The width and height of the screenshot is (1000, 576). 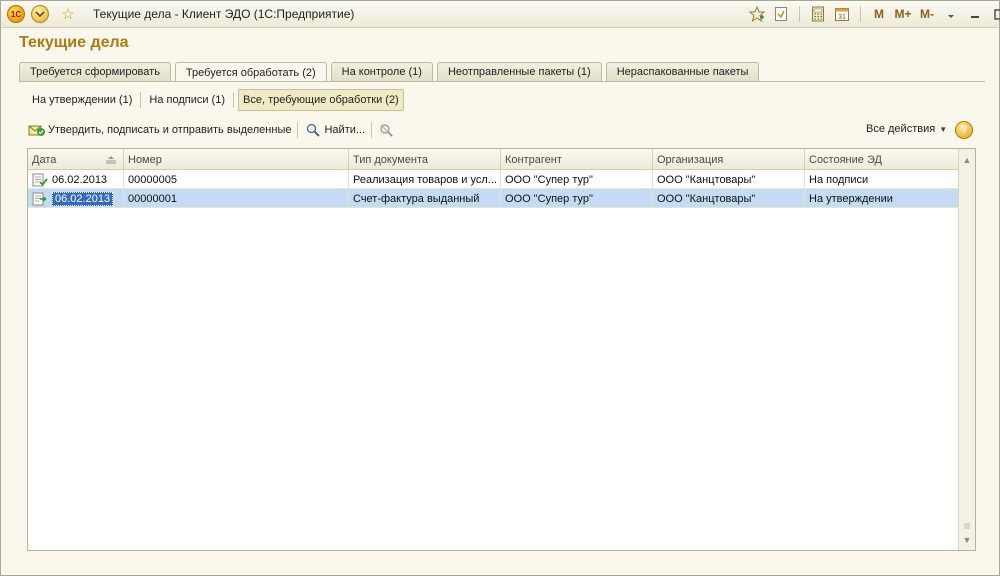 I want to click on column-header-label: Состояние ЭД, so click(x=845, y=159).